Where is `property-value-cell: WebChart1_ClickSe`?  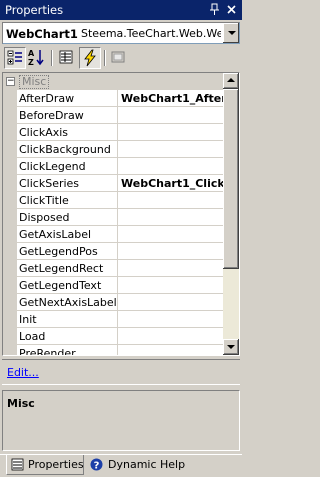 property-value-cell: WebChart1_ClickSe is located at coordinates (170, 183).